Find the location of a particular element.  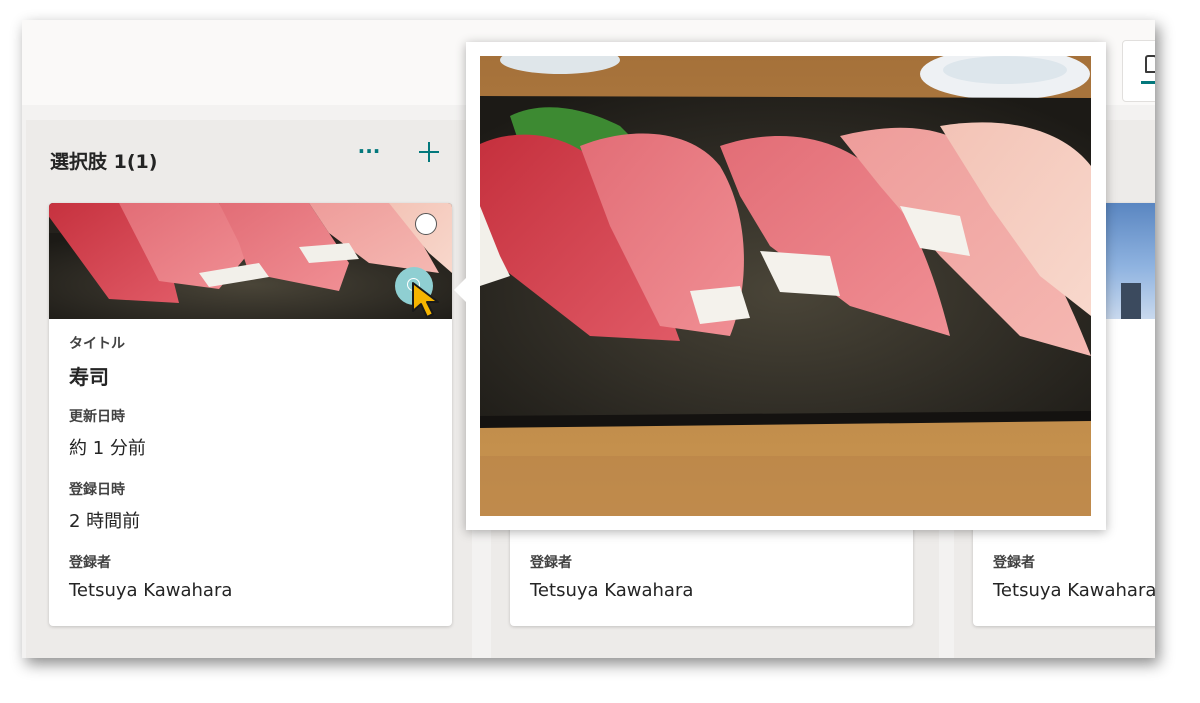

popup-pointer is located at coordinates (460, 290).